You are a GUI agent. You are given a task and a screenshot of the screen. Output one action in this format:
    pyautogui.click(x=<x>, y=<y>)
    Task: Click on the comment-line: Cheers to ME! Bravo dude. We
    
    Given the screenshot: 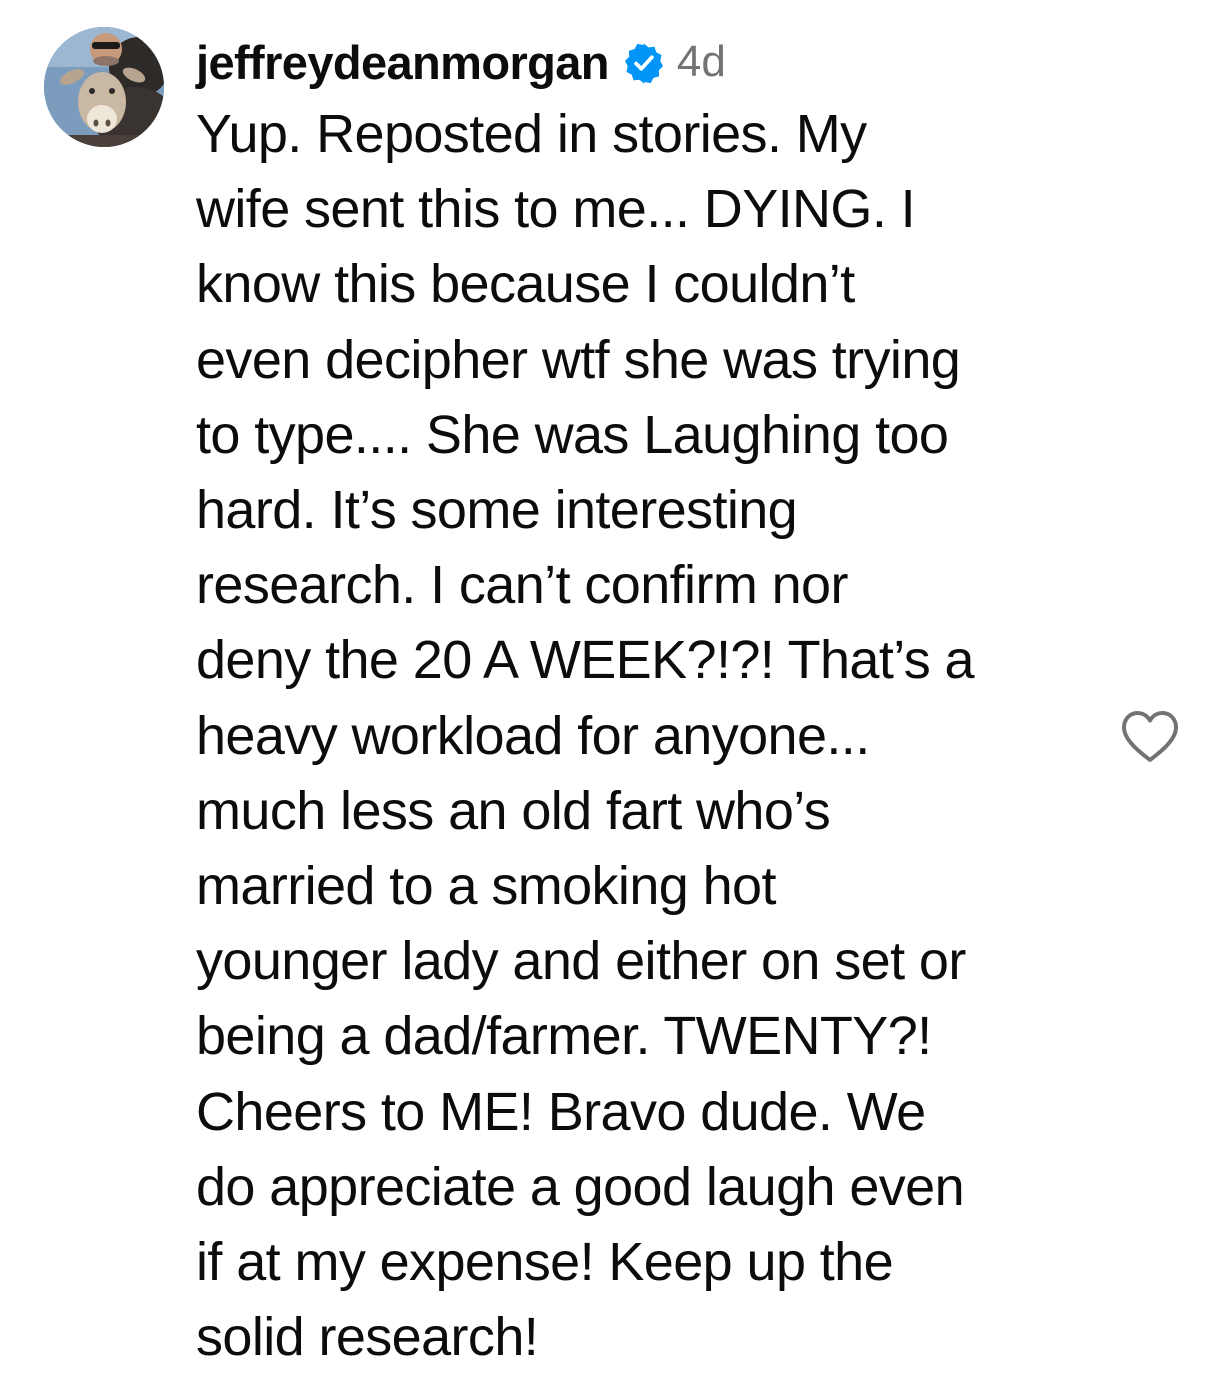 What is the action you would take?
    pyautogui.click(x=561, y=1111)
    